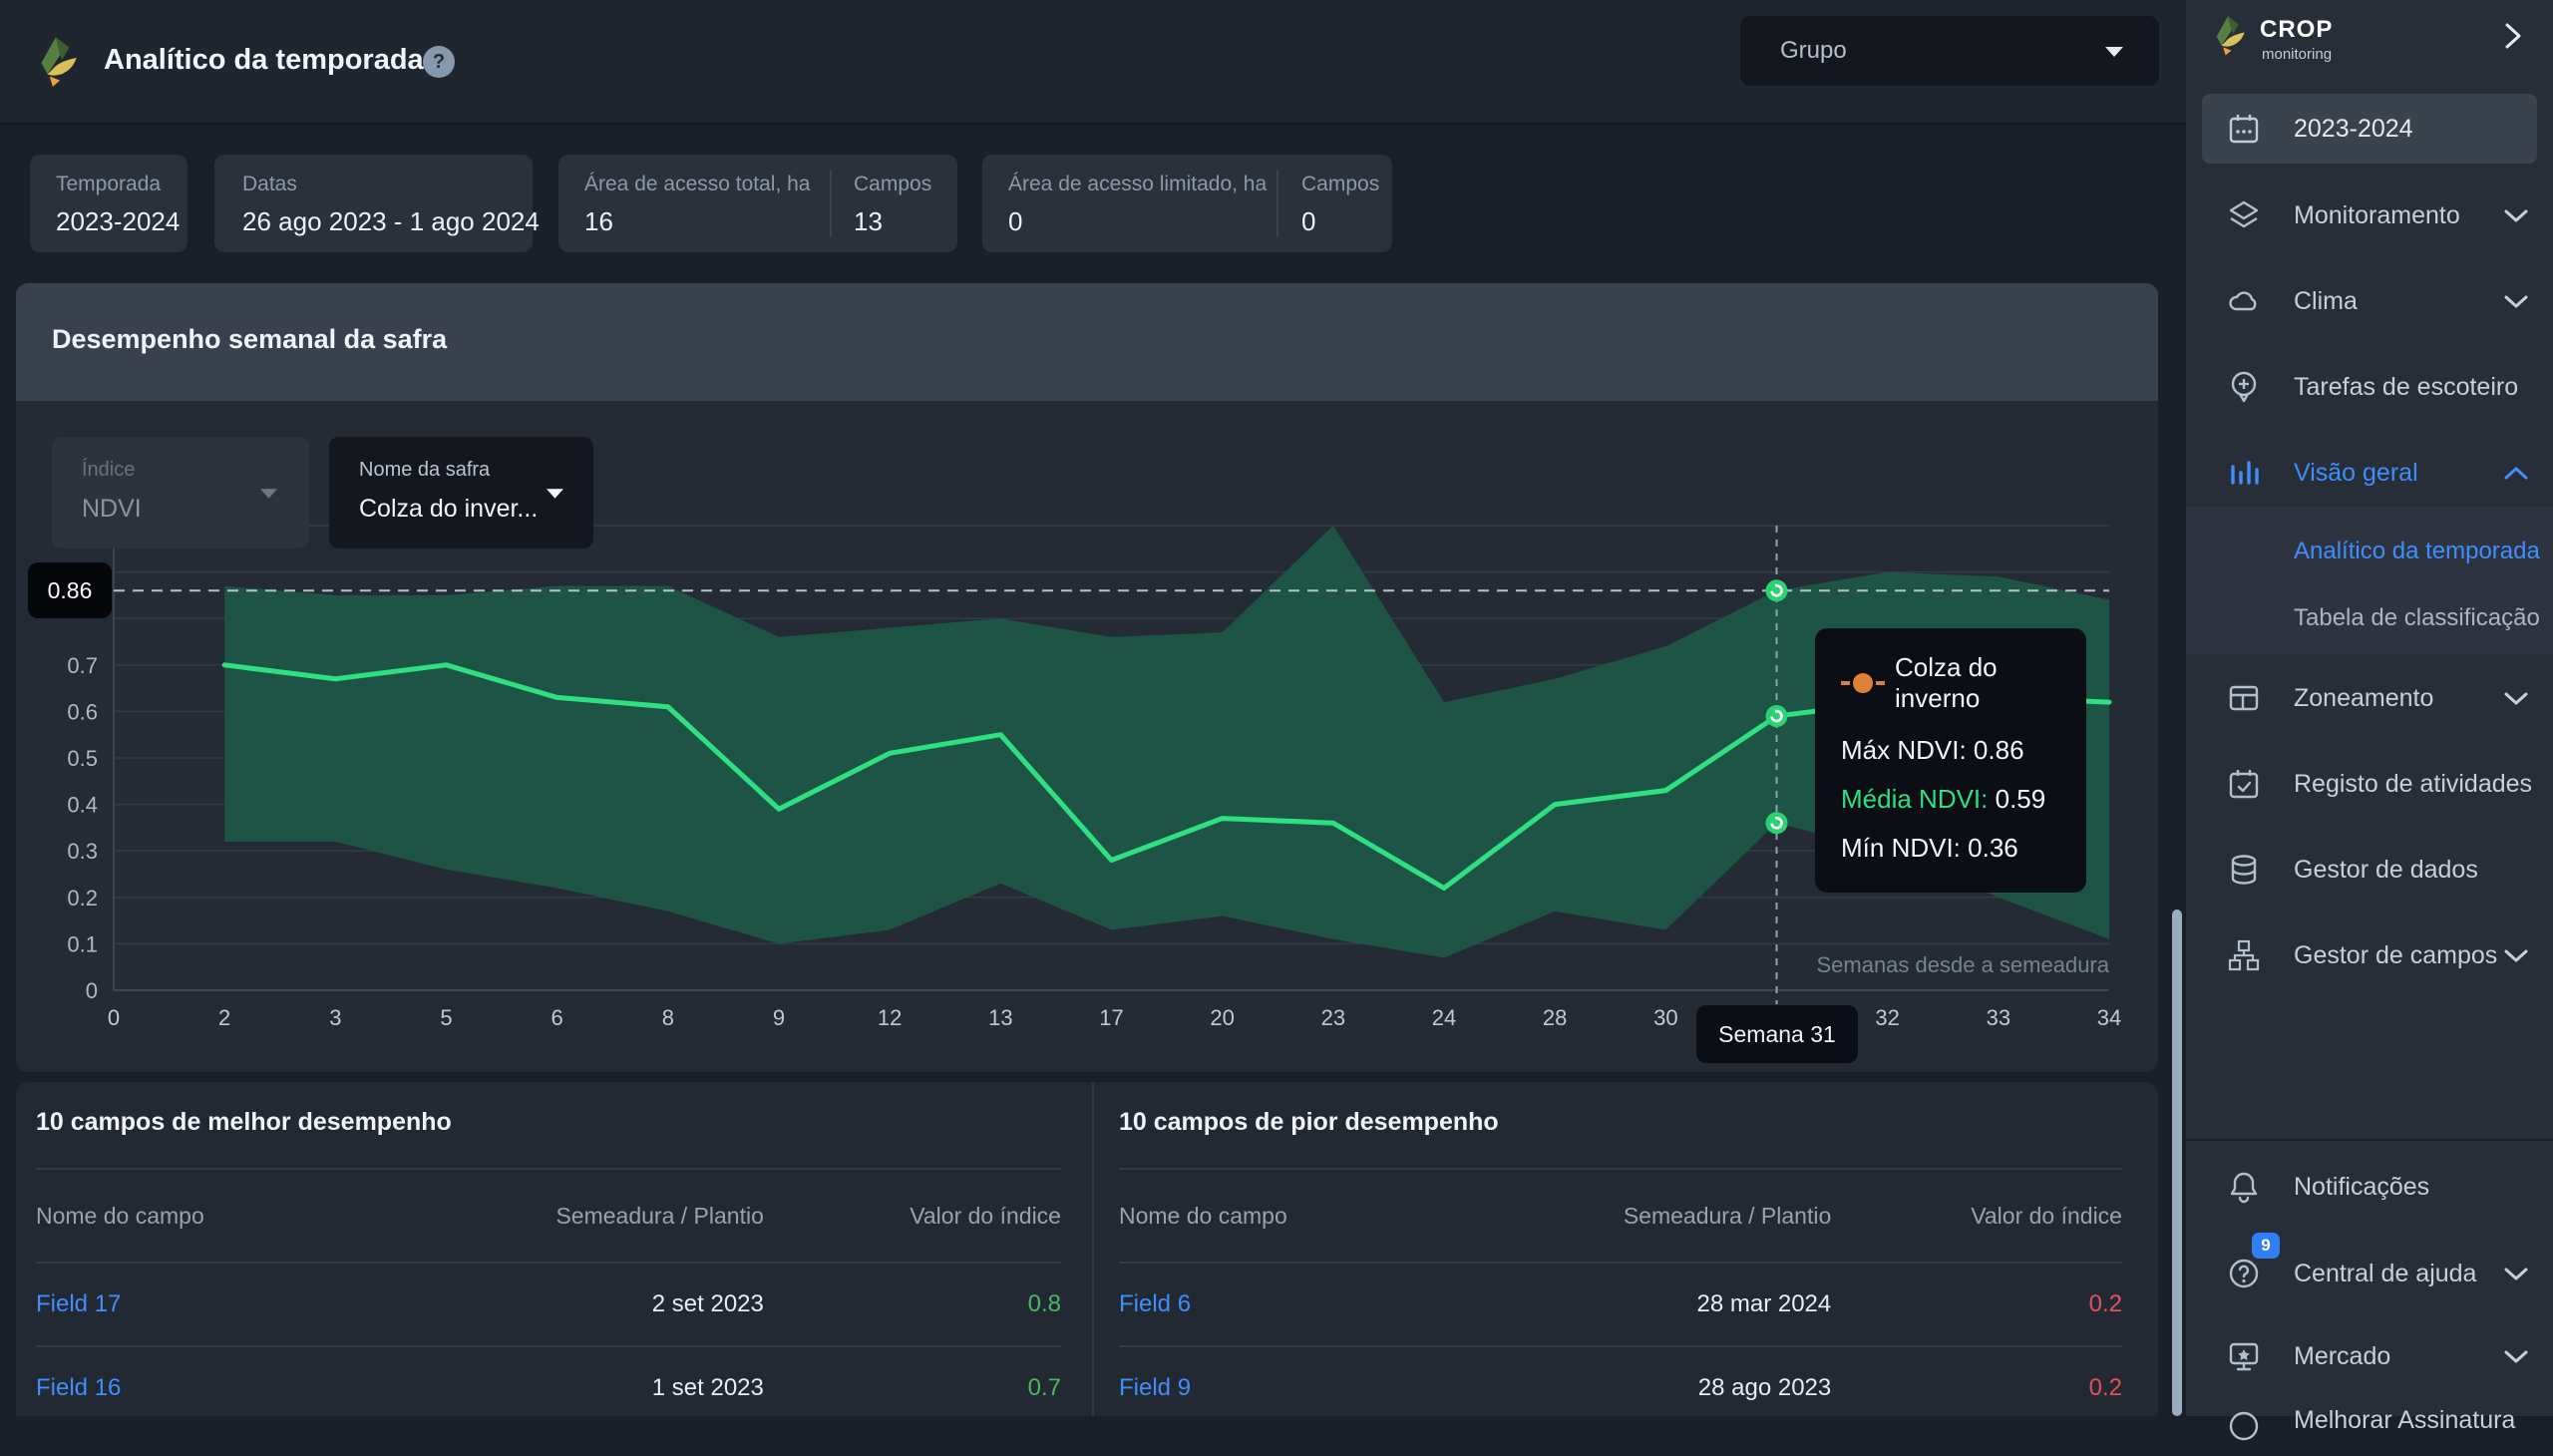 The image size is (2553, 1456). Describe the element at coordinates (2266, 1246) in the screenshot. I see `notification-badge: 9` at that location.